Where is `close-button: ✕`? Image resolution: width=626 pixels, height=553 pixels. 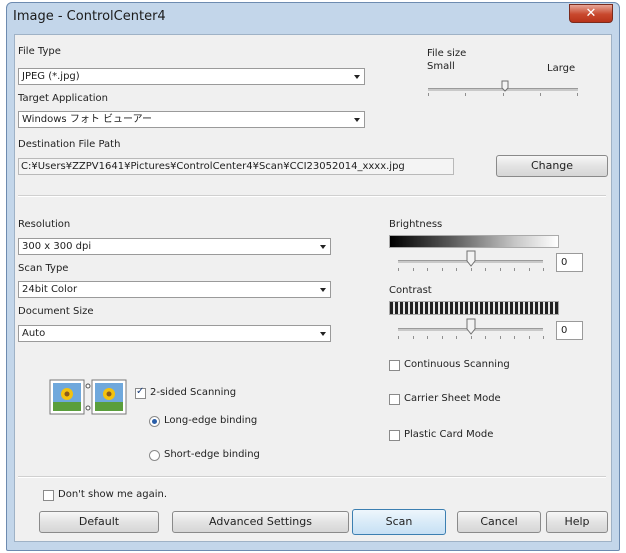 close-button: ✕ is located at coordinates (591, 13).